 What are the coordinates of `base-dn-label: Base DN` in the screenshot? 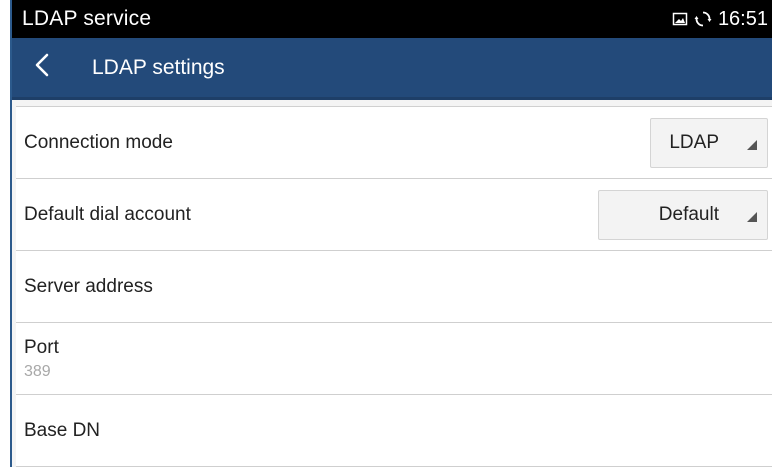 It's located at (62, 430).